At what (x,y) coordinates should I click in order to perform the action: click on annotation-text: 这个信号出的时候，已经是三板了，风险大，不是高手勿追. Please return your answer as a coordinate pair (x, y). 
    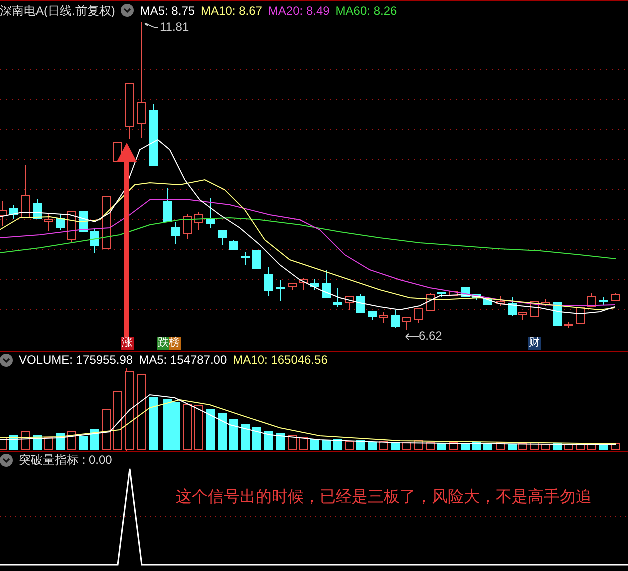
    Looking at the image, I should click on (384, 498).